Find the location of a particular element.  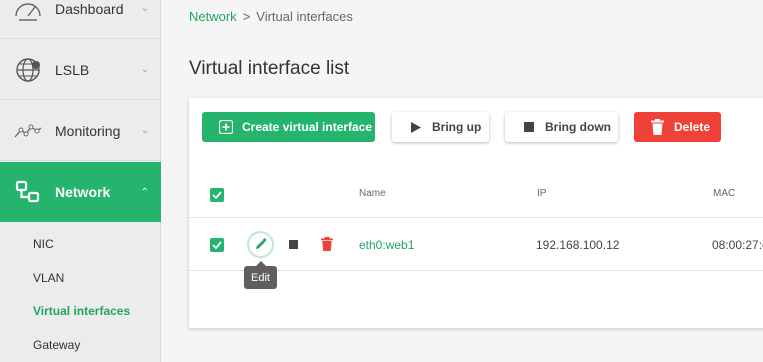

column-header-name: Name is located at coordinates (372, 193).